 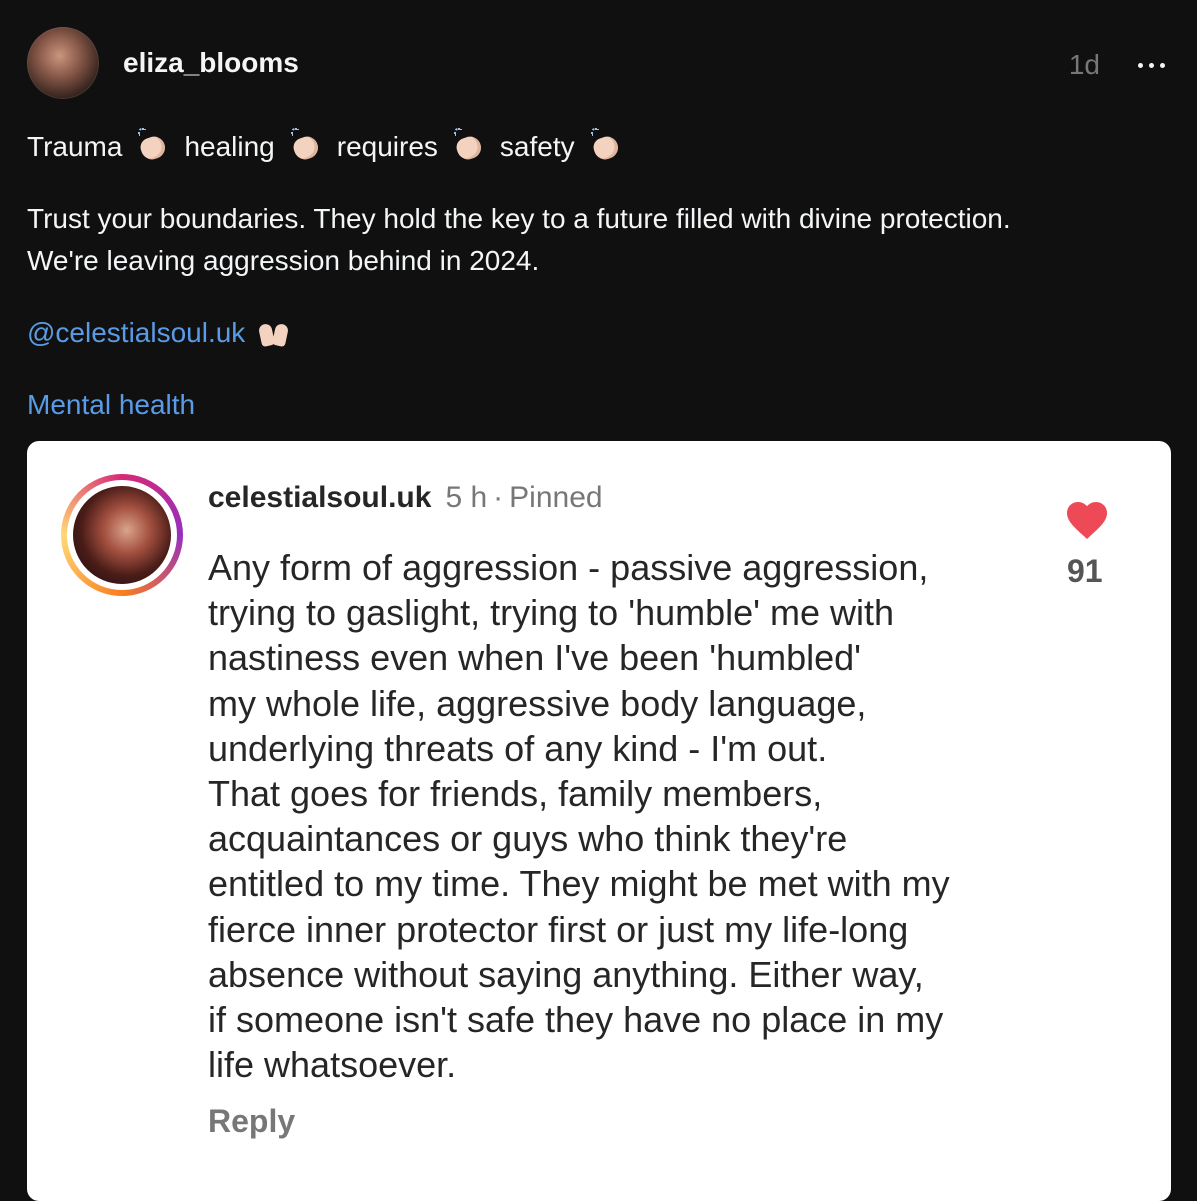 I want to click on post-username: eliza_blooms, so click(x=211, y=63).